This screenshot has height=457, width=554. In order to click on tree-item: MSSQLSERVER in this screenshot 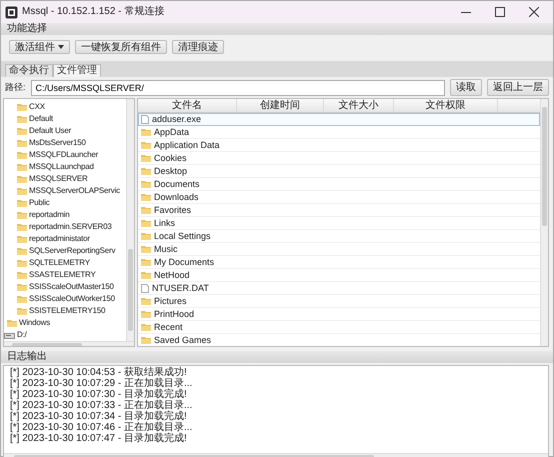, I will do `click(58, 179)`.